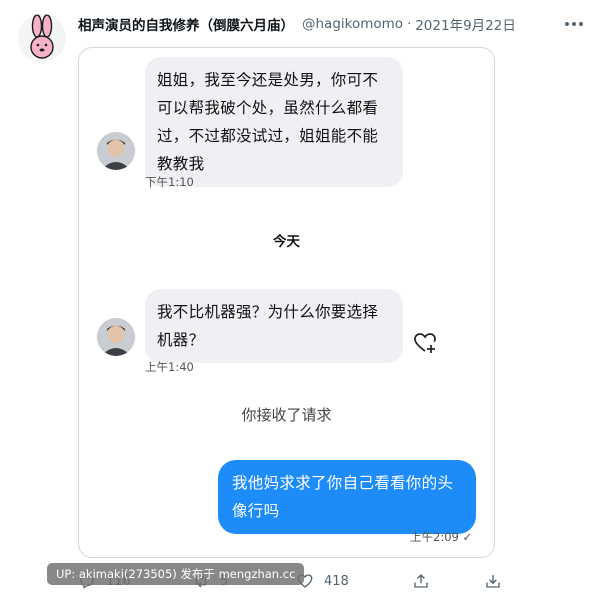 Image resolution: width=598 pixels, height=606 pixels. I want to click on pink-bunny-avatar-icon, so click(42, 36).